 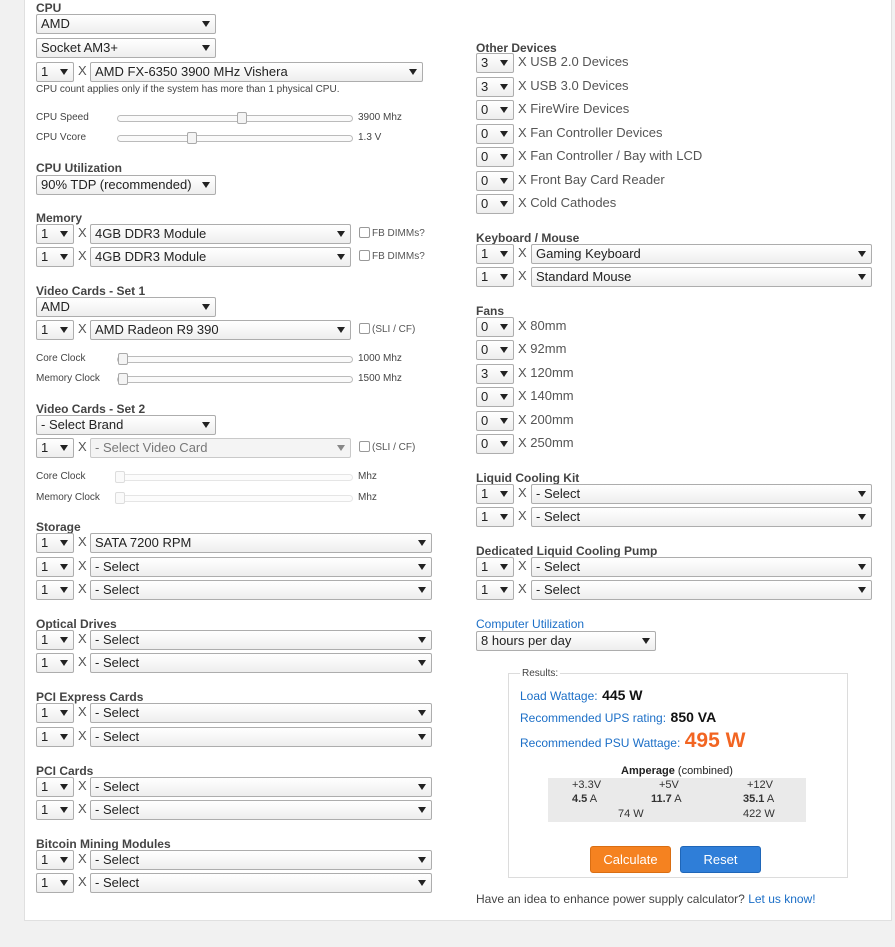 I want to click on mouse-type-select: Standard Mouse, so click(x=701, y=277).